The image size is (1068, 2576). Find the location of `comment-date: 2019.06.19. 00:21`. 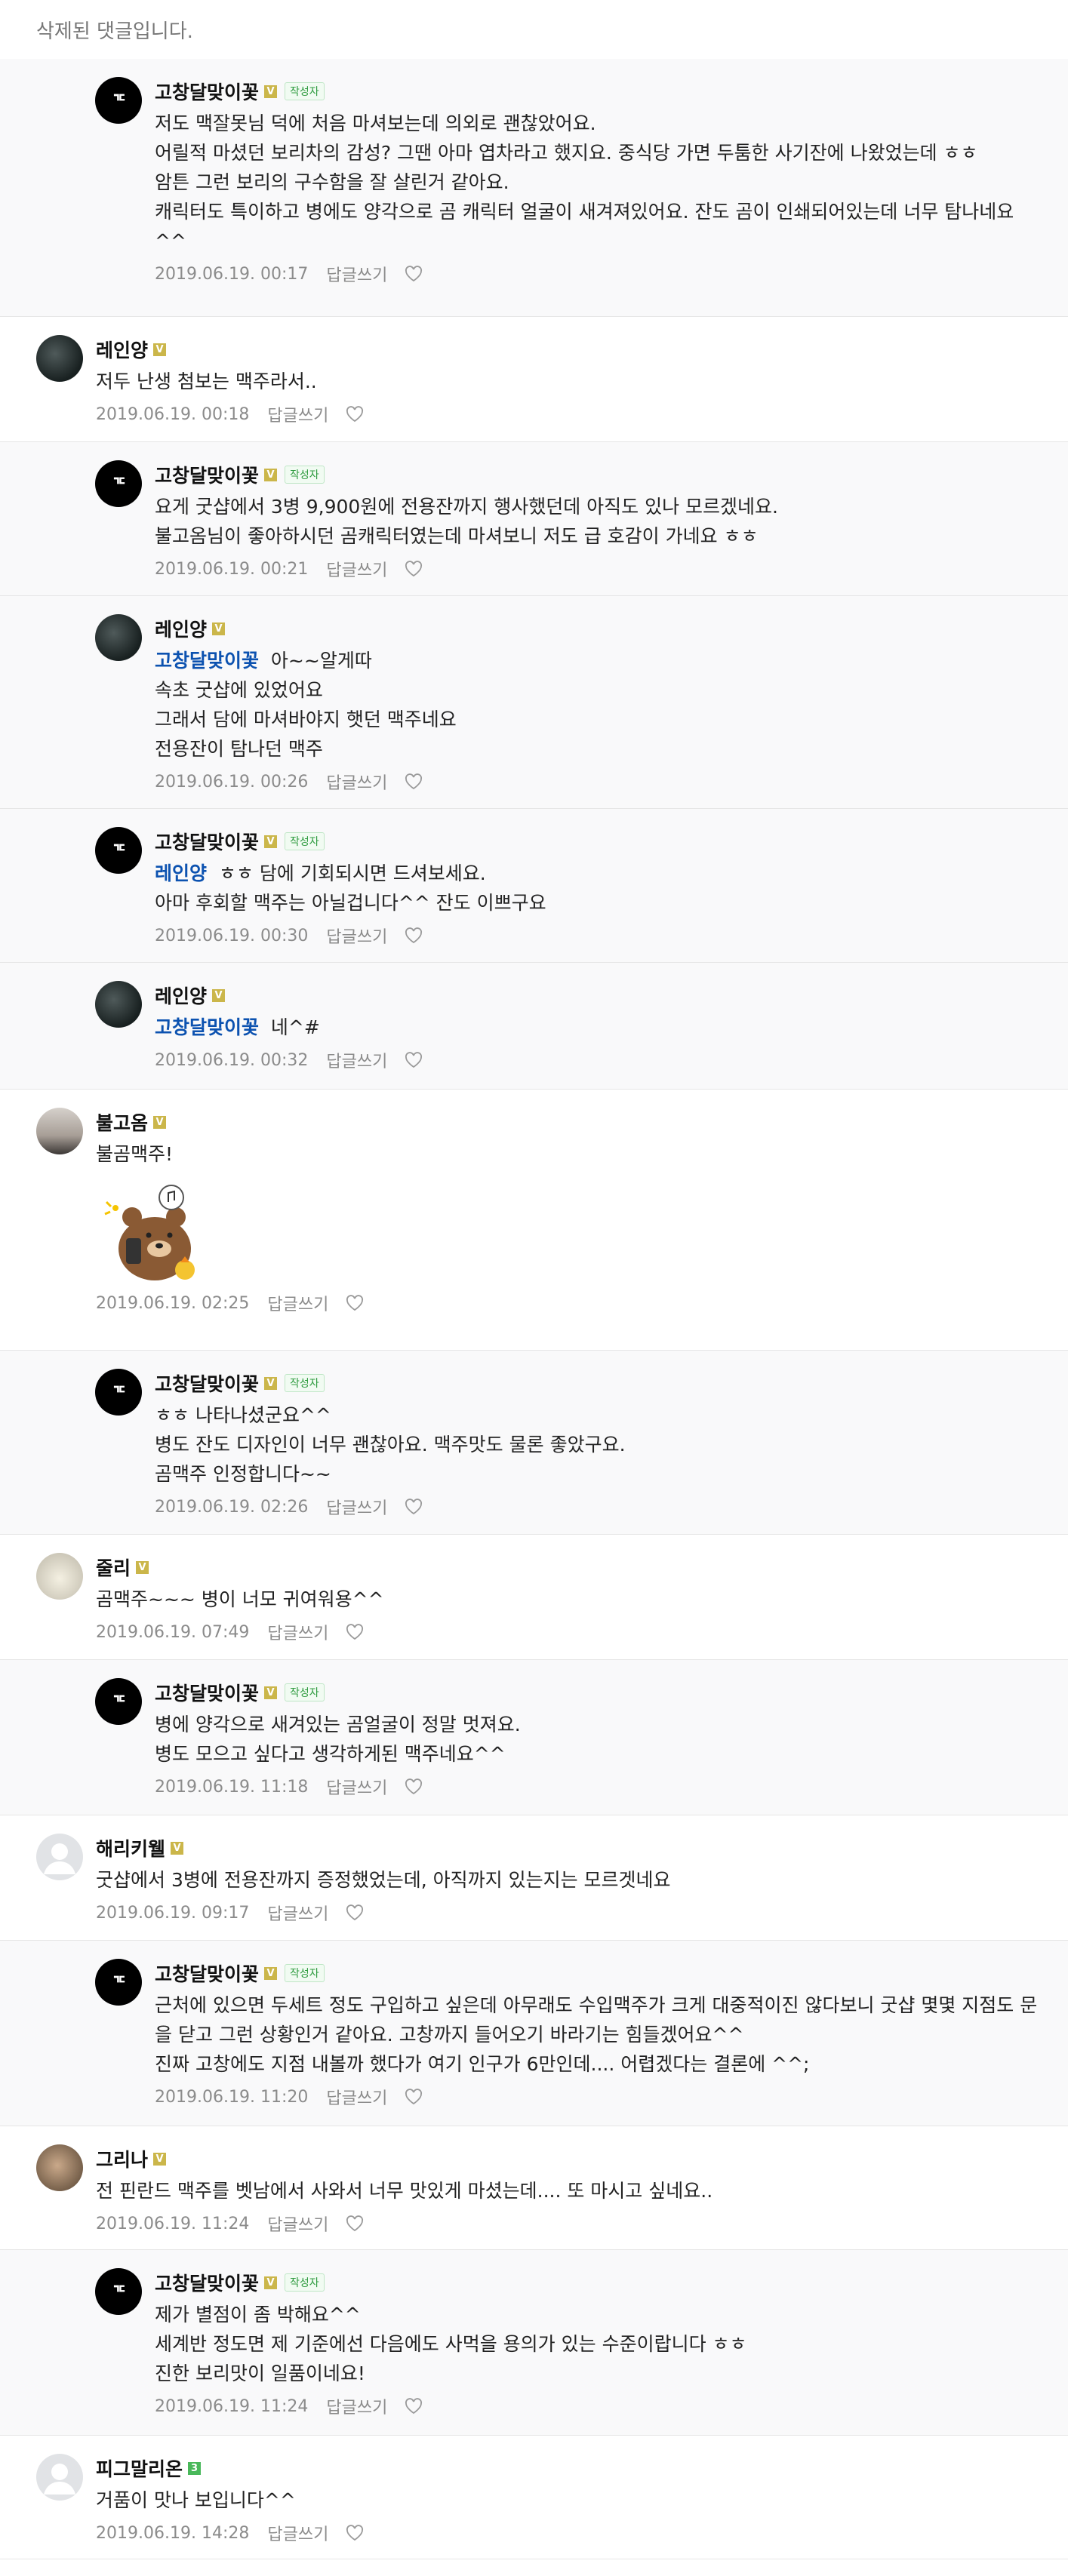

comment-date: 2019.06.19. 00:21 is located at coordinates (232, 569).